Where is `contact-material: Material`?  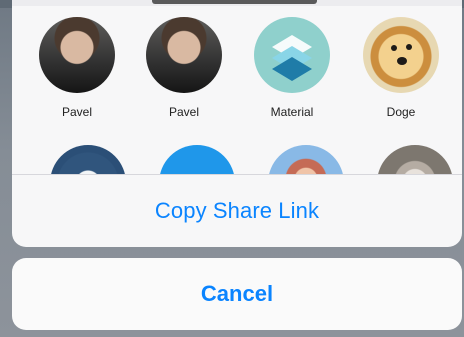
contact-material: Material is located at coordinates (292, 68).